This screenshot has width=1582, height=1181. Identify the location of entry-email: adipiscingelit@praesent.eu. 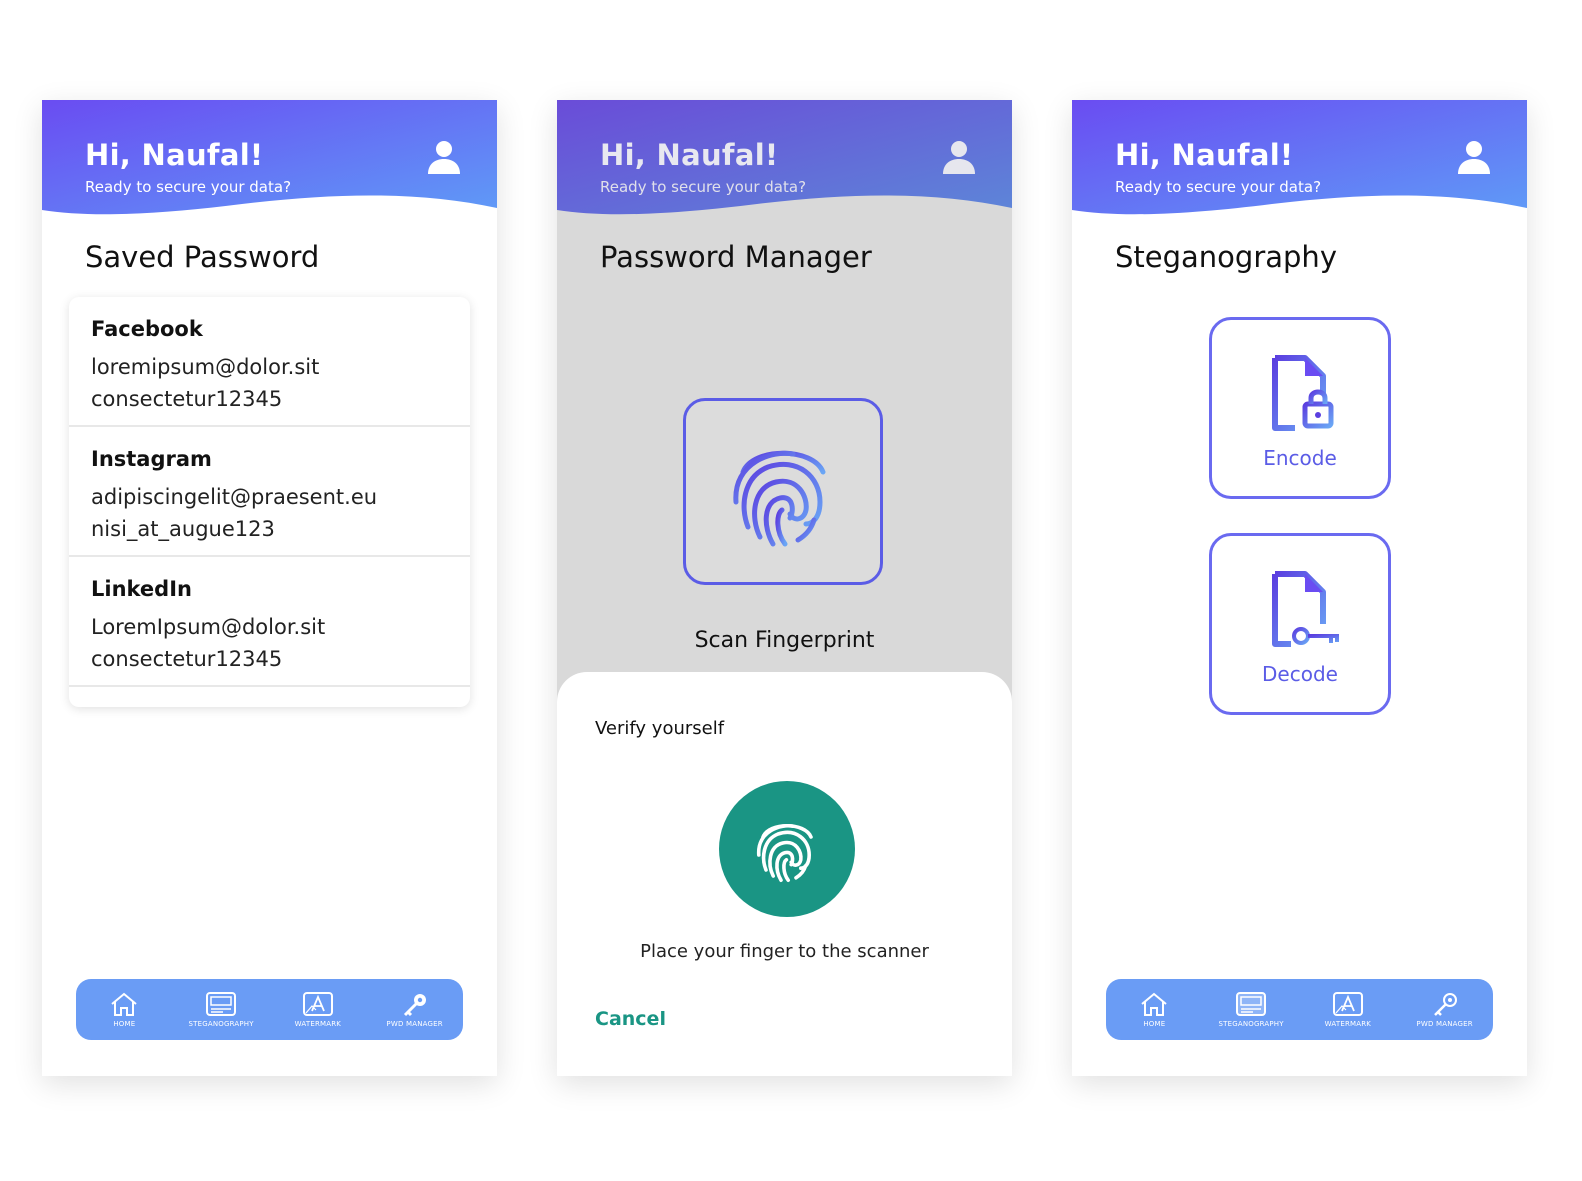
(234, 497).